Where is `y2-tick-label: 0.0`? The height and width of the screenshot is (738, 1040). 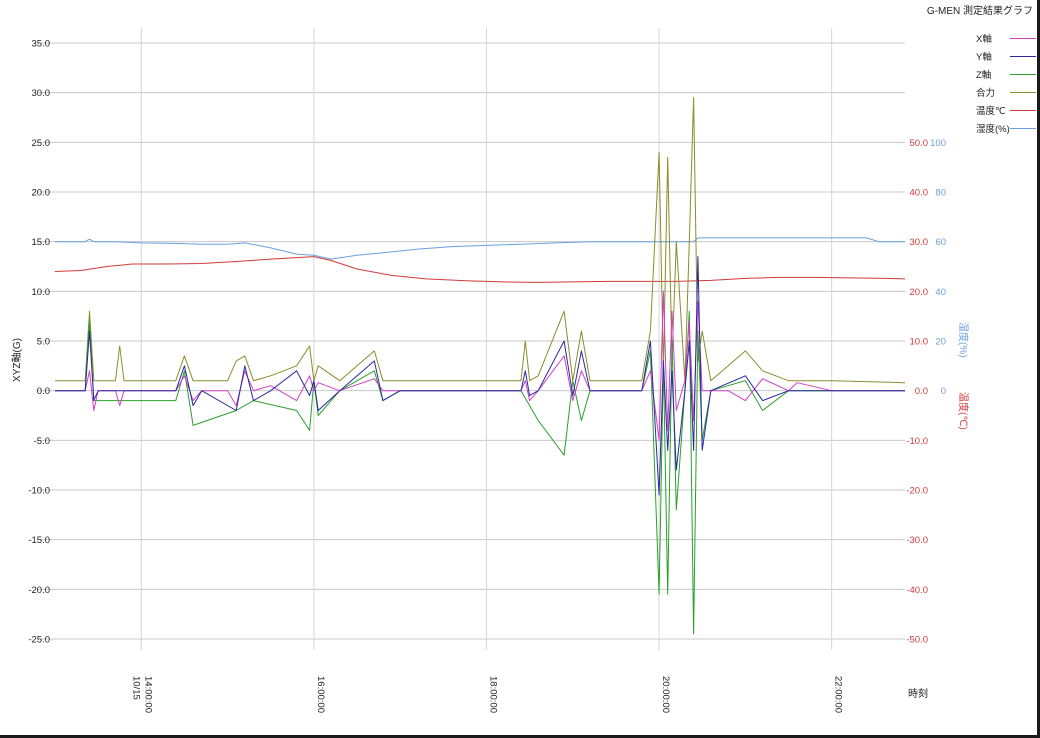
y2-tick-label: 0.0 is located at coordinates (921, 391).